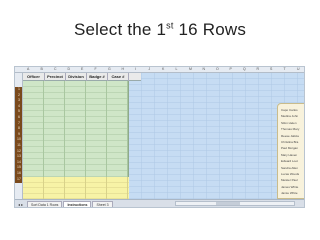 This screenshot has height=240, width=320. What do you see at coordinates (217, 69) in the screenshot?
I see `column-letter: O` at bounding box center [217, 69].